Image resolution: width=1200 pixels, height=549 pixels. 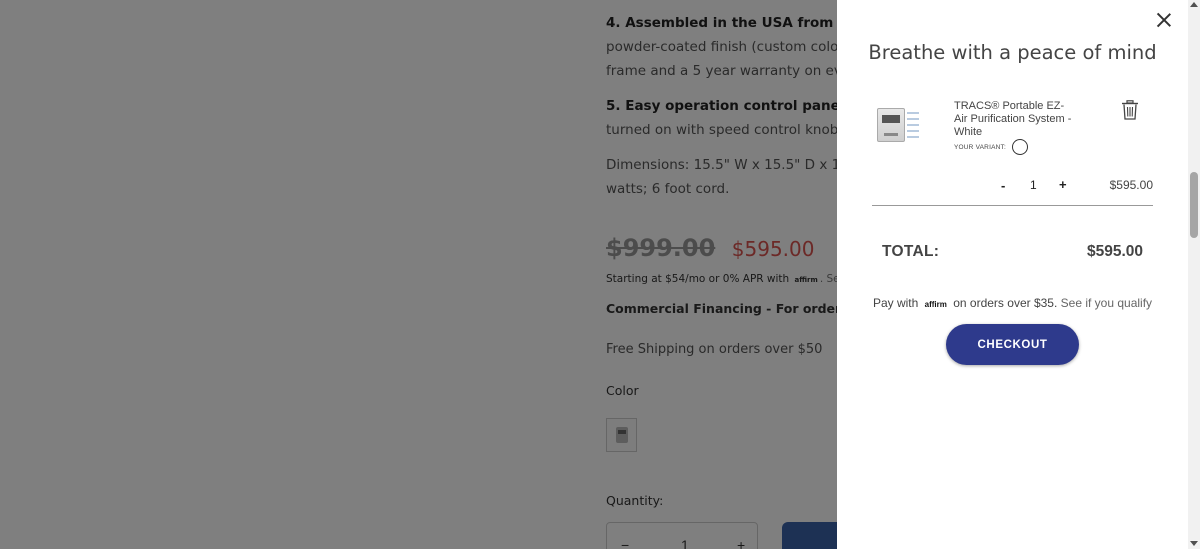 What do you see at coordinates (1194, 543) in the screenshot?
I see `scroll-down-arrow-icon` at bounding box center [1194, 543].